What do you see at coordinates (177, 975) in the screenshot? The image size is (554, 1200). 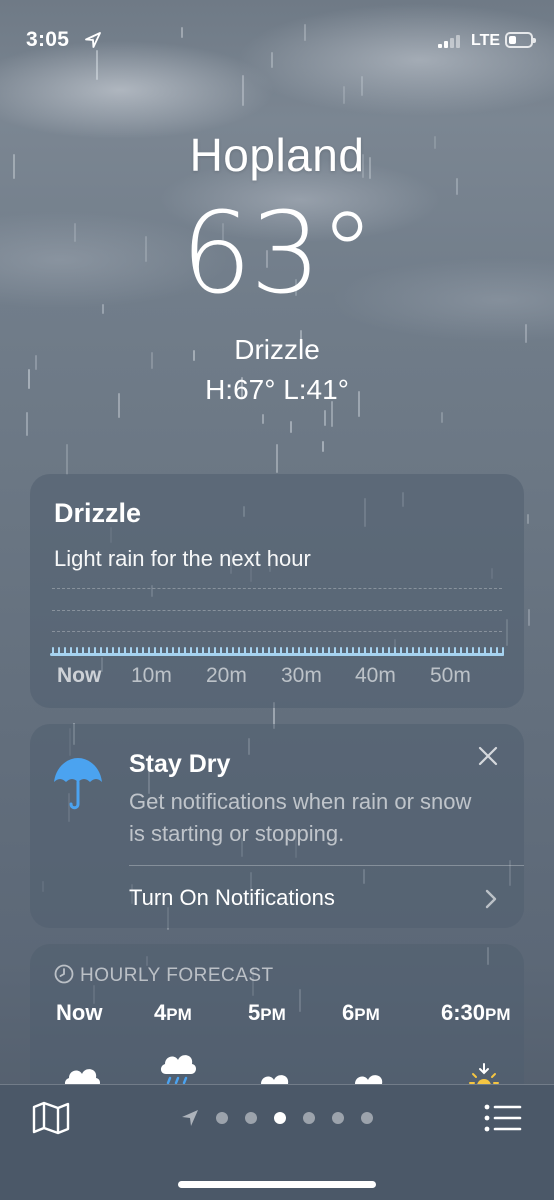 I see `hourly-header-label: HOURLY FORECAST` at bounding box center [177, 975].